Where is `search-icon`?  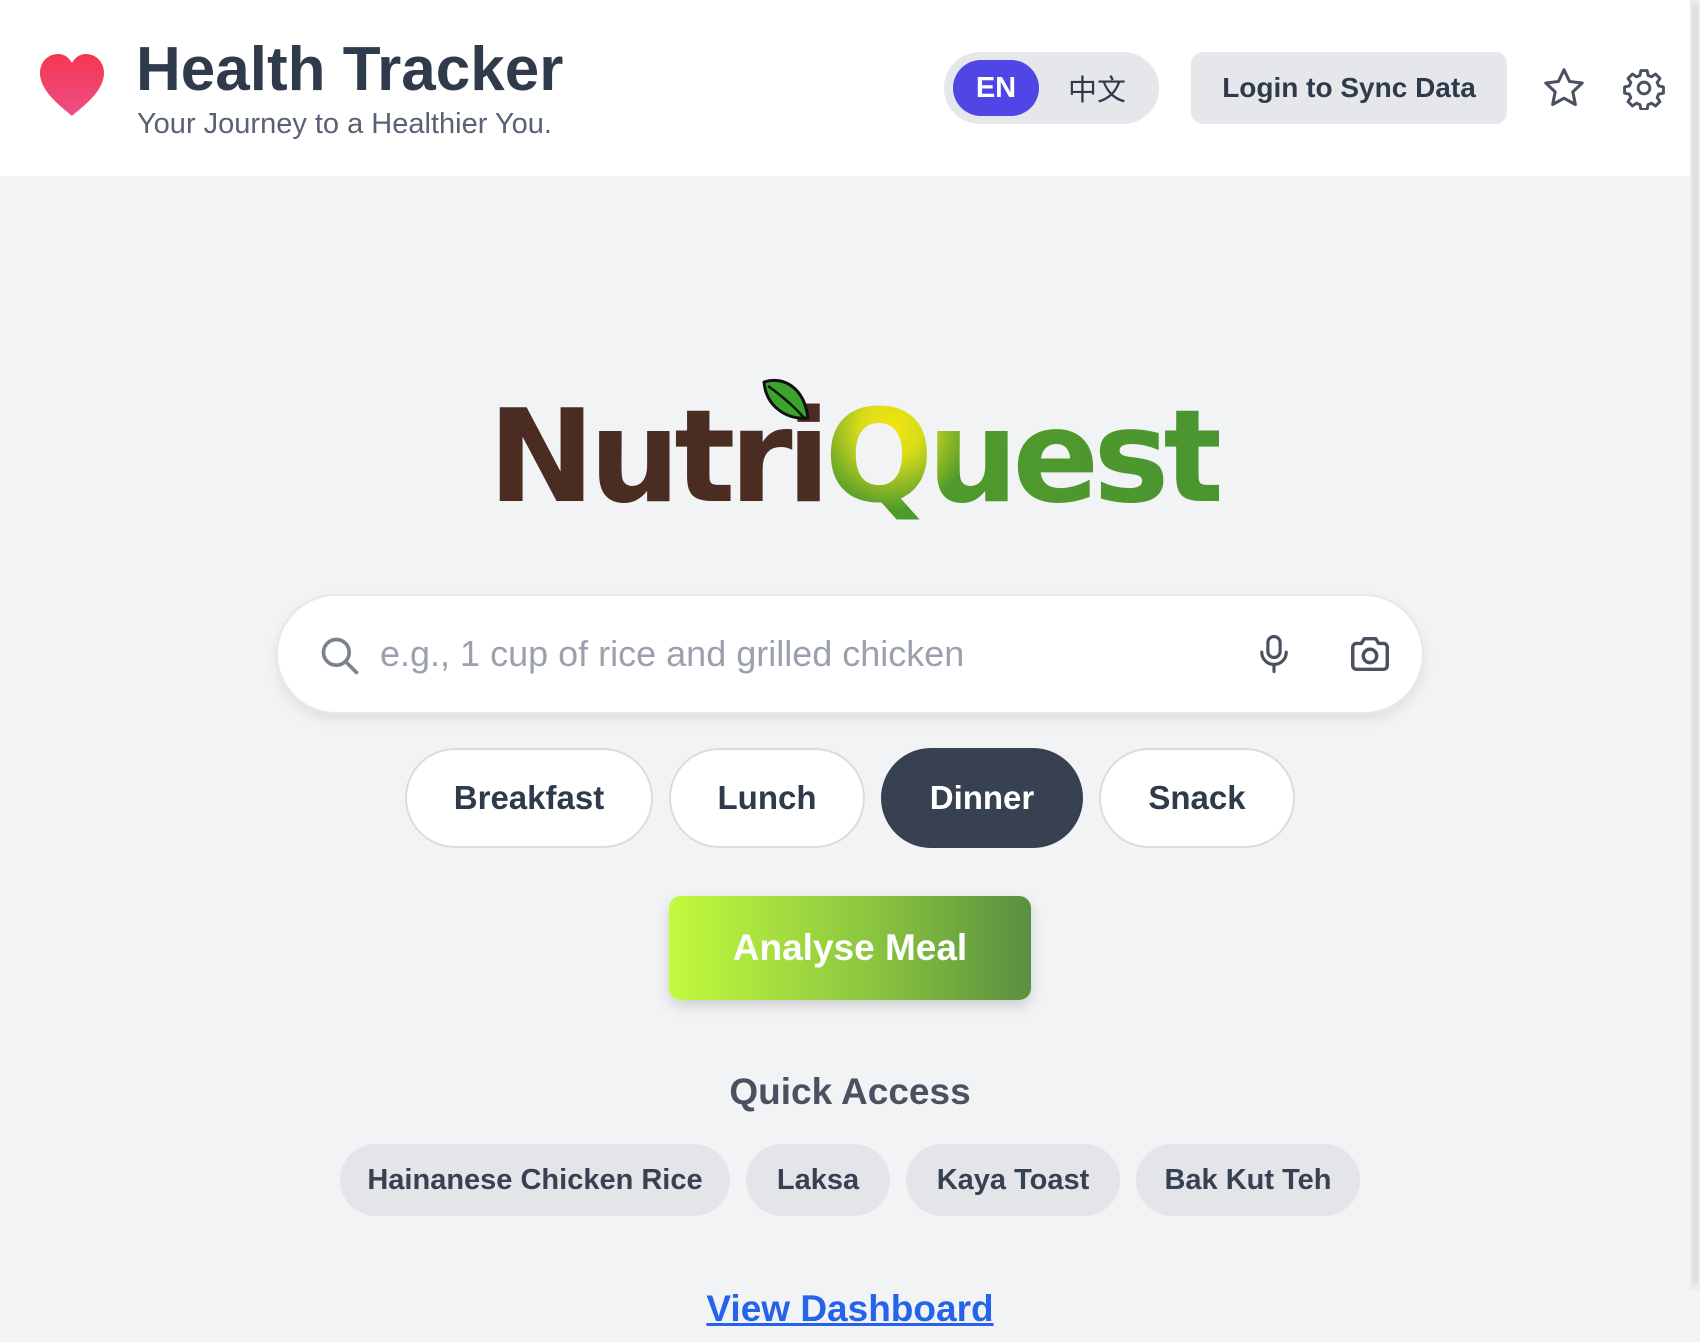 search-icon is located at coordinates (340, 656).